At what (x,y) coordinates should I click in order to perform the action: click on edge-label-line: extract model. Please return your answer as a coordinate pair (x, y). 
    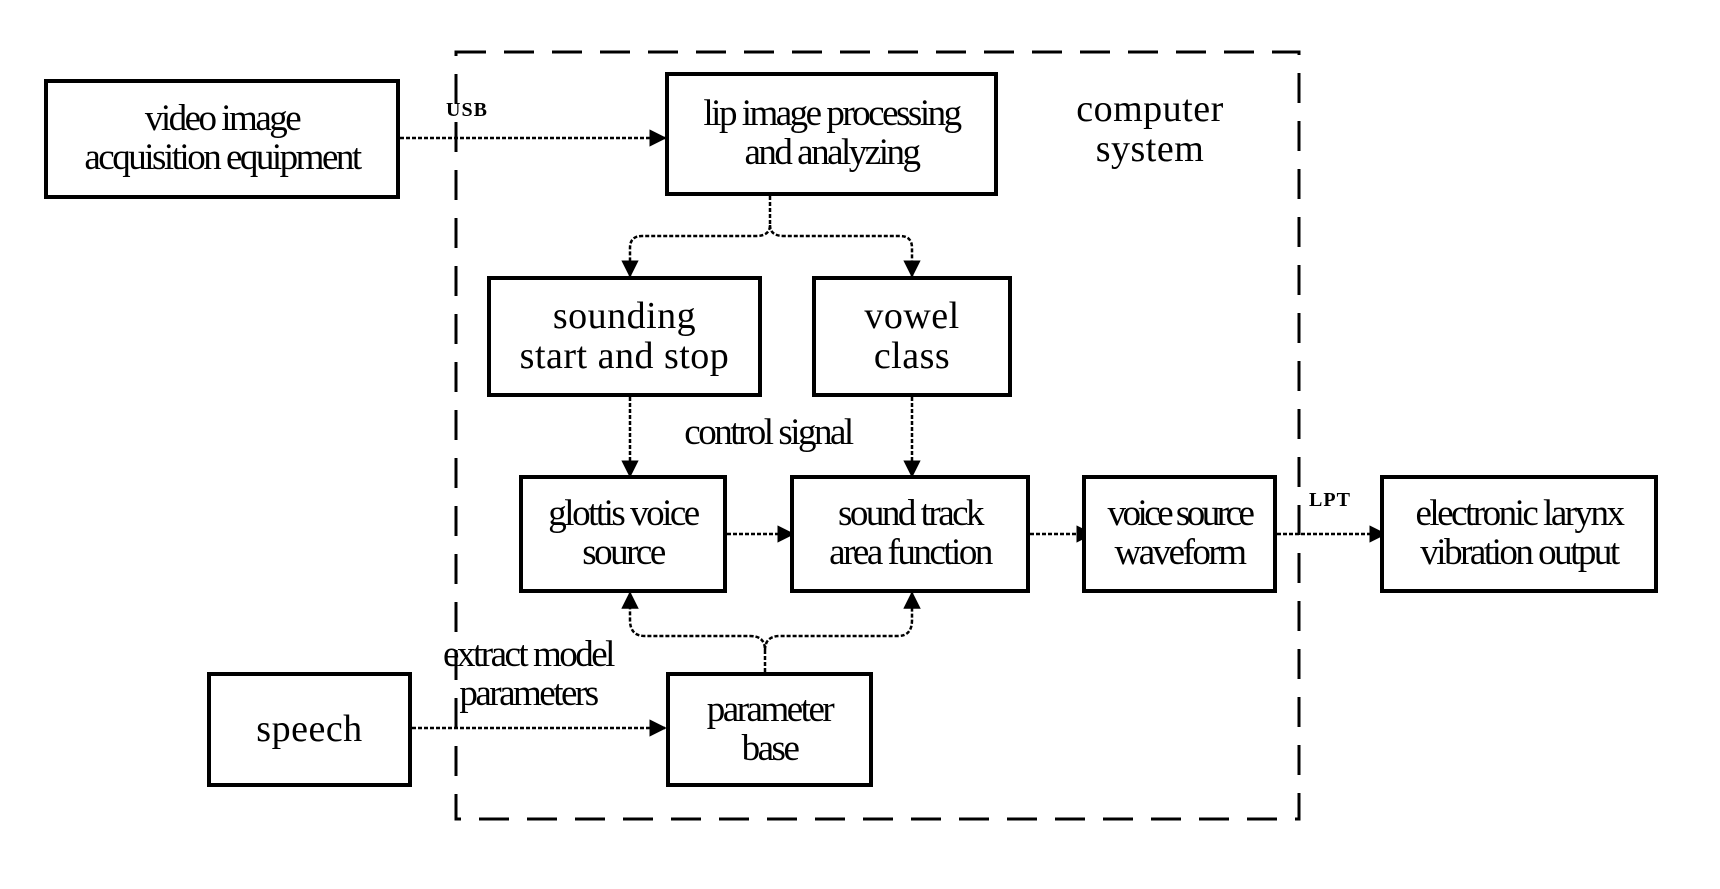
    Looking at the image, I should click on (529, 654).